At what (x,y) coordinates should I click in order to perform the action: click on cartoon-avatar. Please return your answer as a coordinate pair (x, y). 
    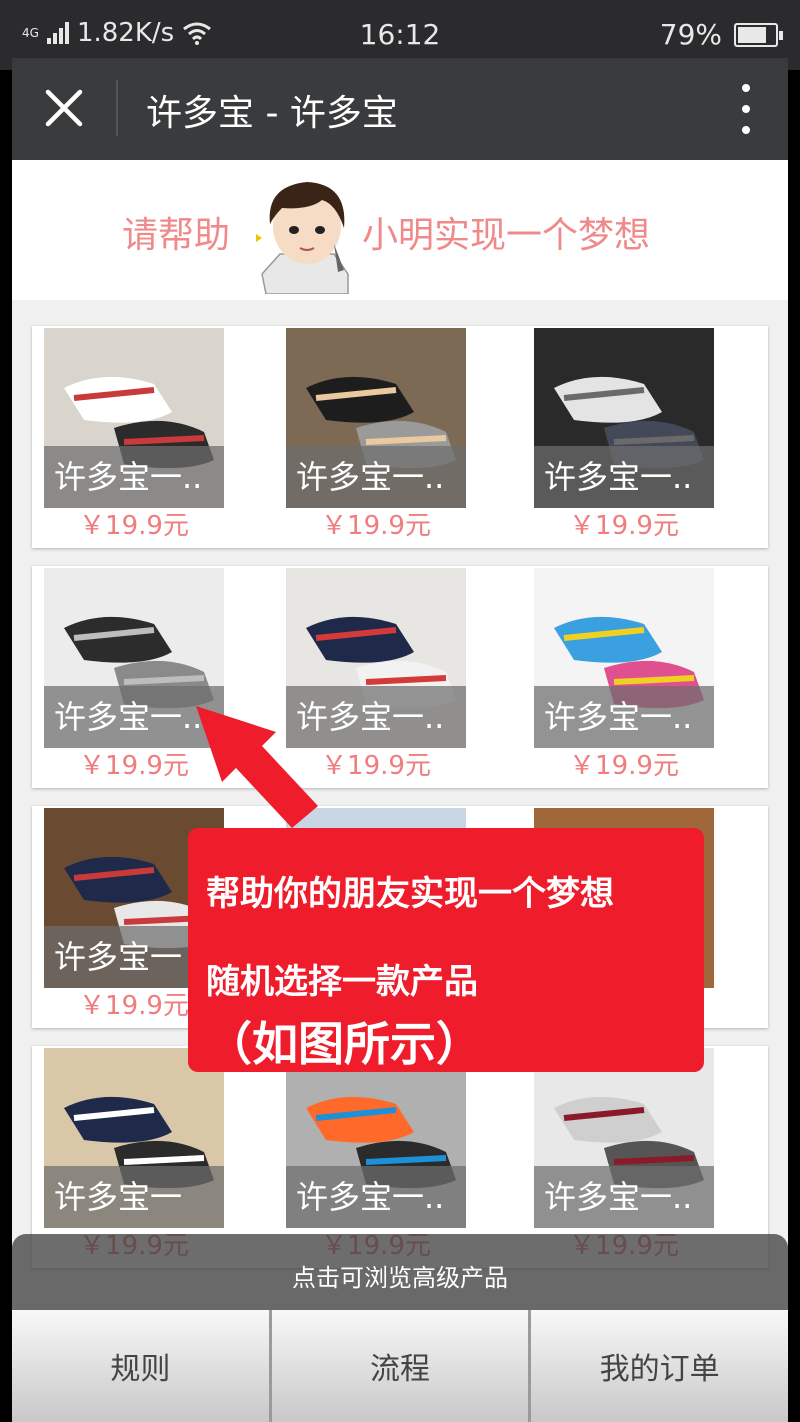
    Looking at the image, I should click on (302, 238).